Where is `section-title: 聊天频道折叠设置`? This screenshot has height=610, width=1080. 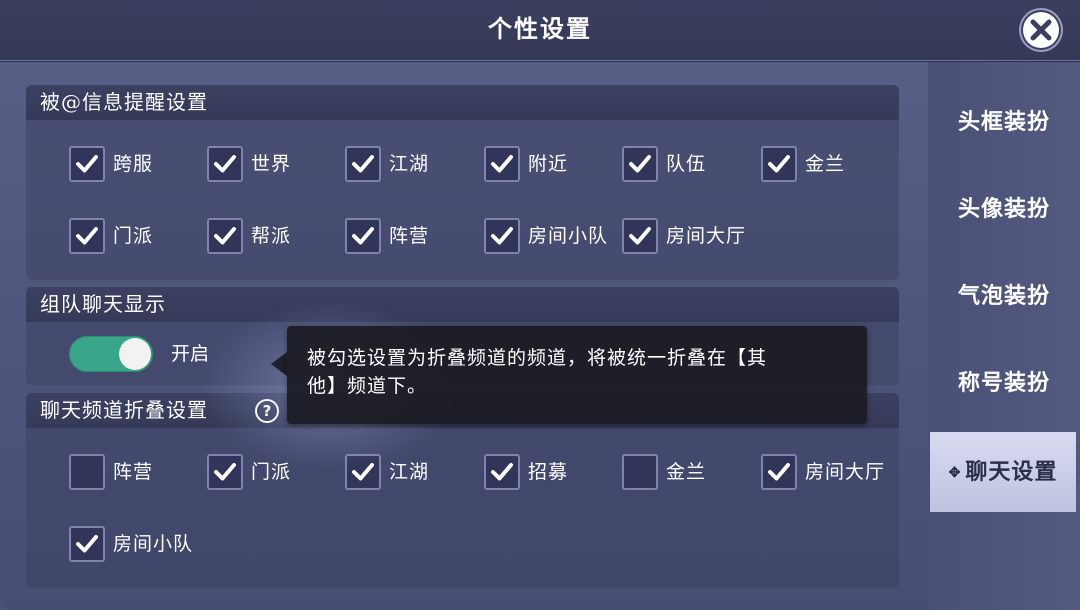
section-title: 聊天频道折叠设置 is located at coordinates (124, 410).